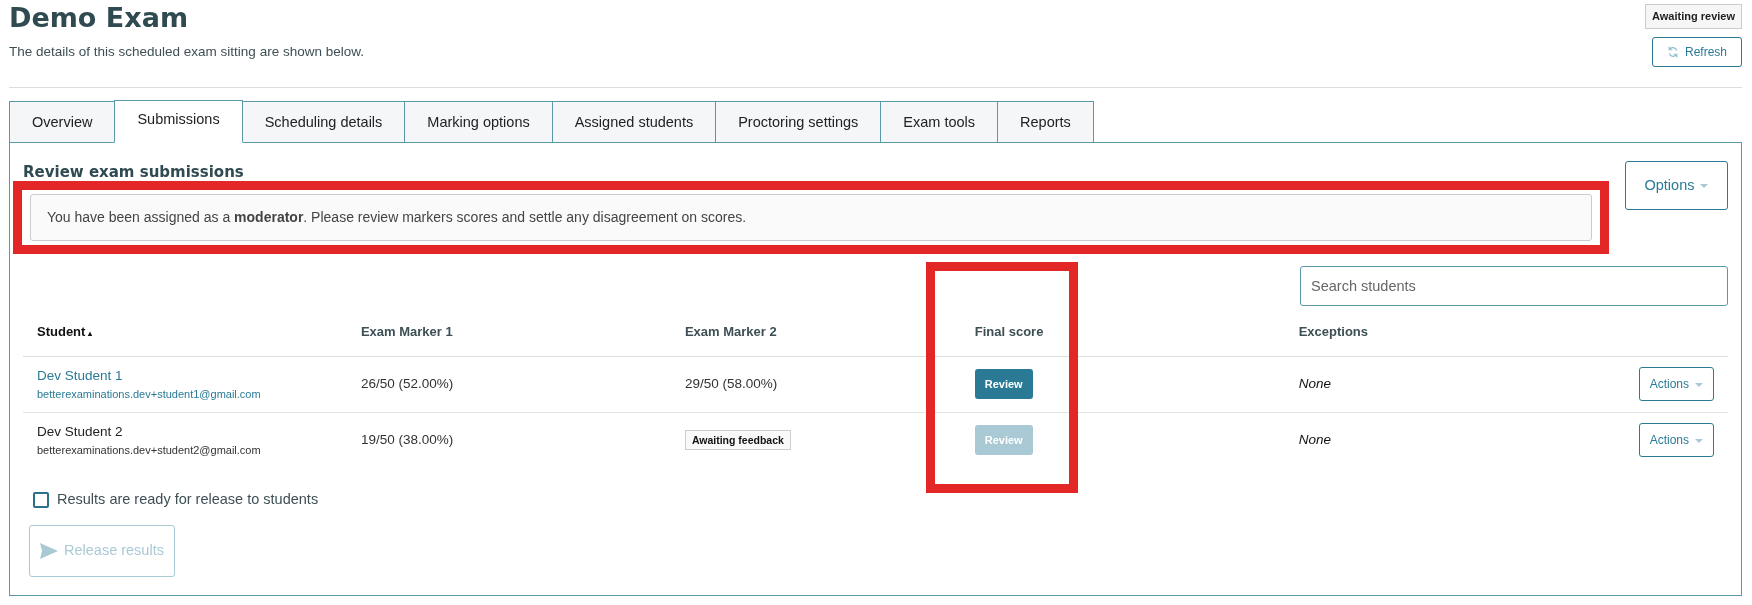 Image resolution: width=1752 pixels, height=605 pixels. Describe the element at coordinates (730, 332) in the screenshot. I see `column-header: Exam Marker 2` at that location.